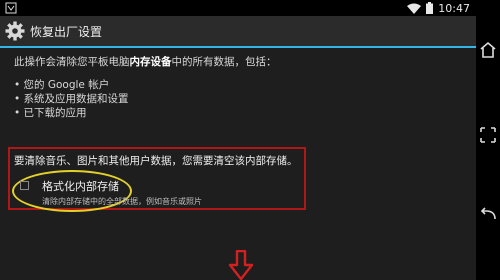 The image size is (500, 280). What do you see at coordinates (488, 135) in the screenshot?
I see `recent-apps-icon` at bounding box center [488, 135].